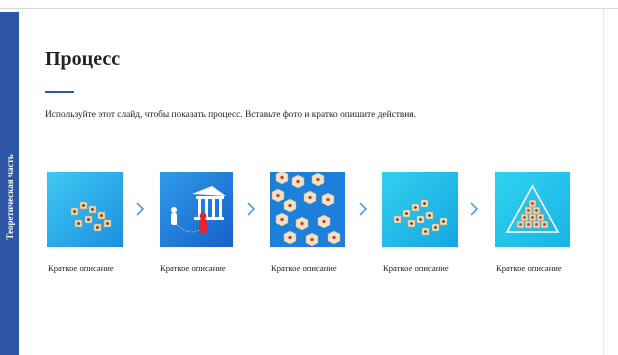  I want to click on step-1-image, so click(85, 209).